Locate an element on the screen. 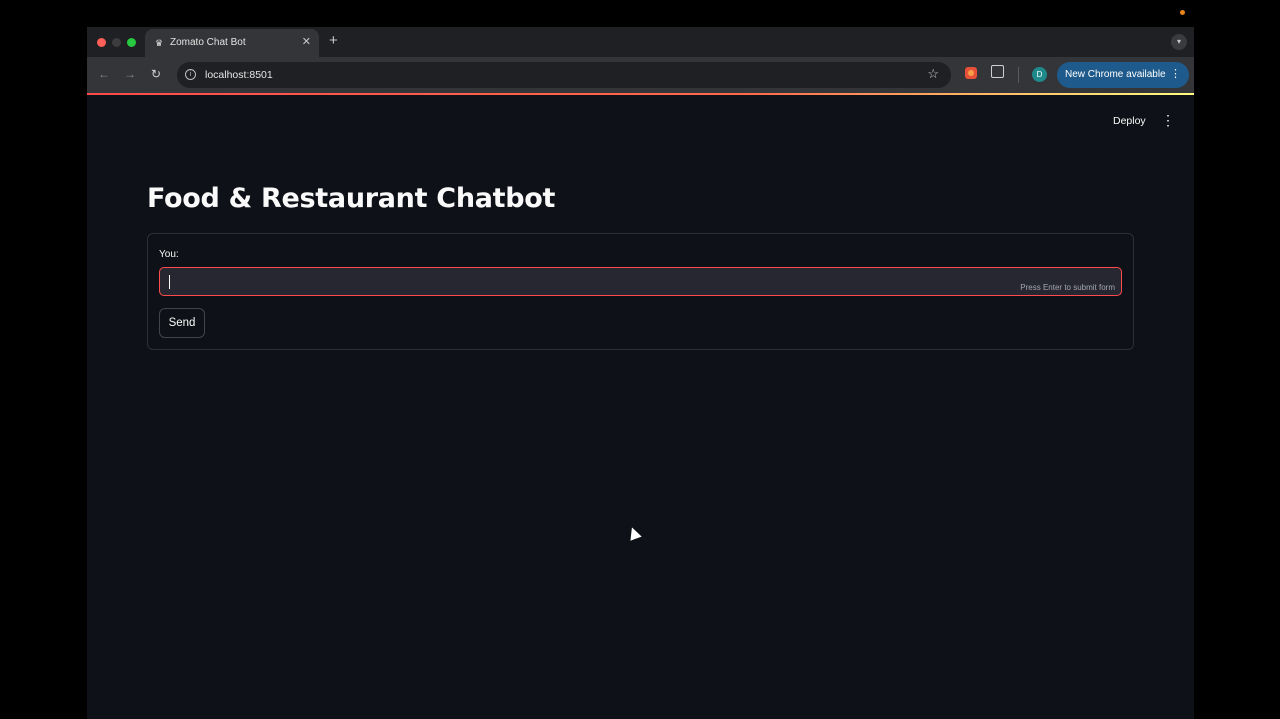 This screenshot has height=719, width=1280. submit-hint: Press Enter to submit form is located at coordinates (1067, 287).